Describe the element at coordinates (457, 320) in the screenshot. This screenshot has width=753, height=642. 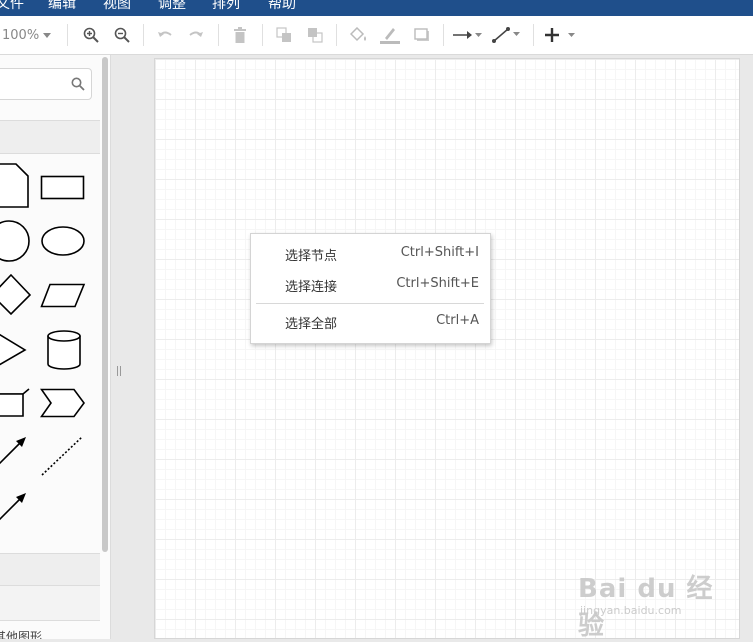
I see `menu-item-shortcut: Ctrl+A` at that location.